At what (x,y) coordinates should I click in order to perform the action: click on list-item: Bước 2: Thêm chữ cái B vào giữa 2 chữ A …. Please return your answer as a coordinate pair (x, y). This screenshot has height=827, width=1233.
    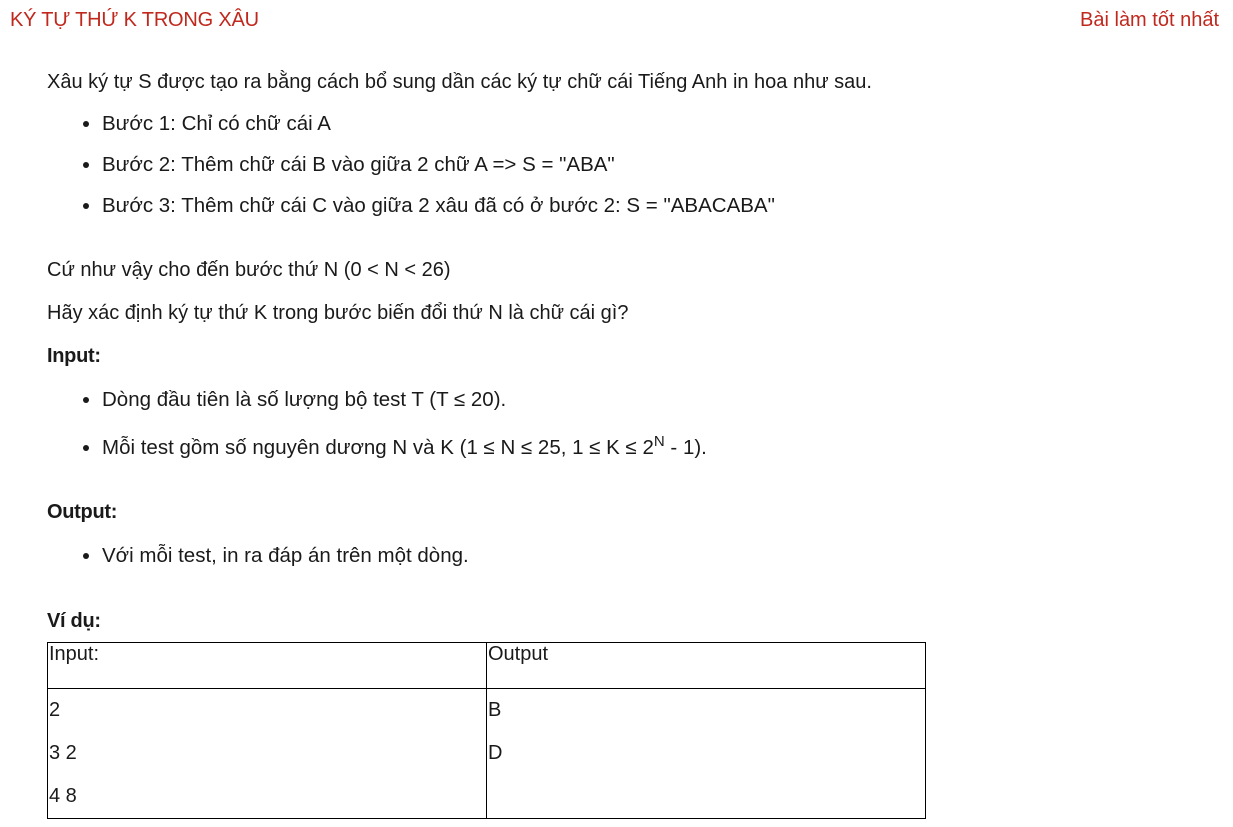
    Looking at the image, I should click on (649, 165).